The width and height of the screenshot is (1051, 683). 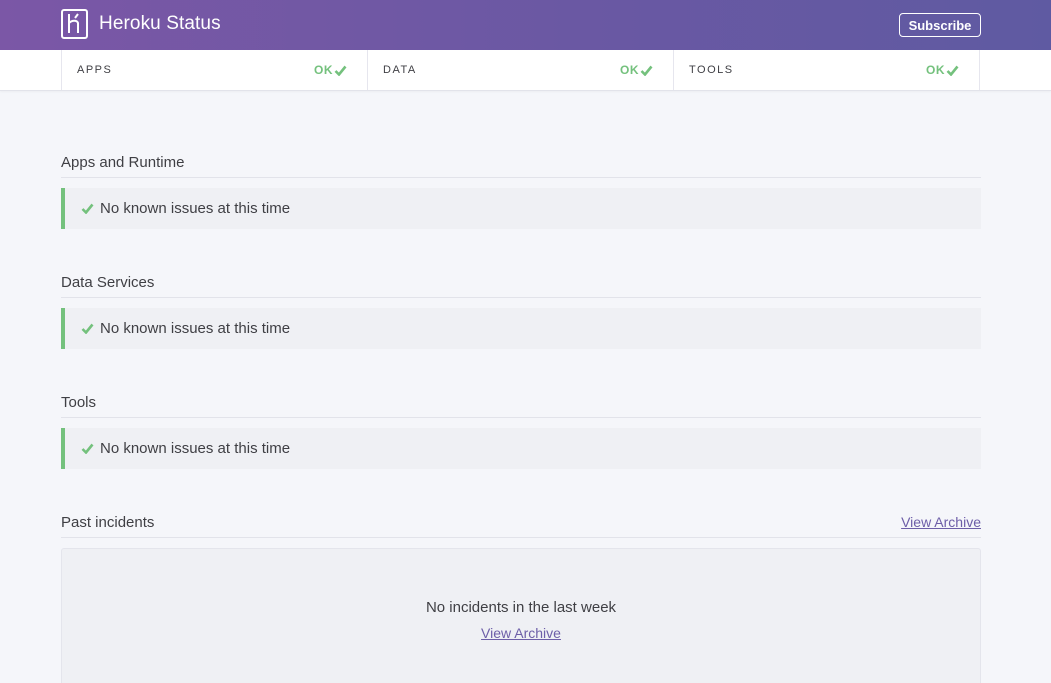 I want to click on section-title: Data Services, so click(x=108, y=282).